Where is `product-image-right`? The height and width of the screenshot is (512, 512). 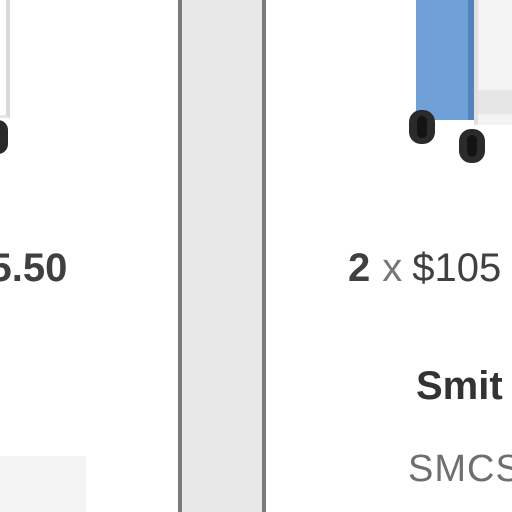 product-image-right is located at coordinates (454, 65).